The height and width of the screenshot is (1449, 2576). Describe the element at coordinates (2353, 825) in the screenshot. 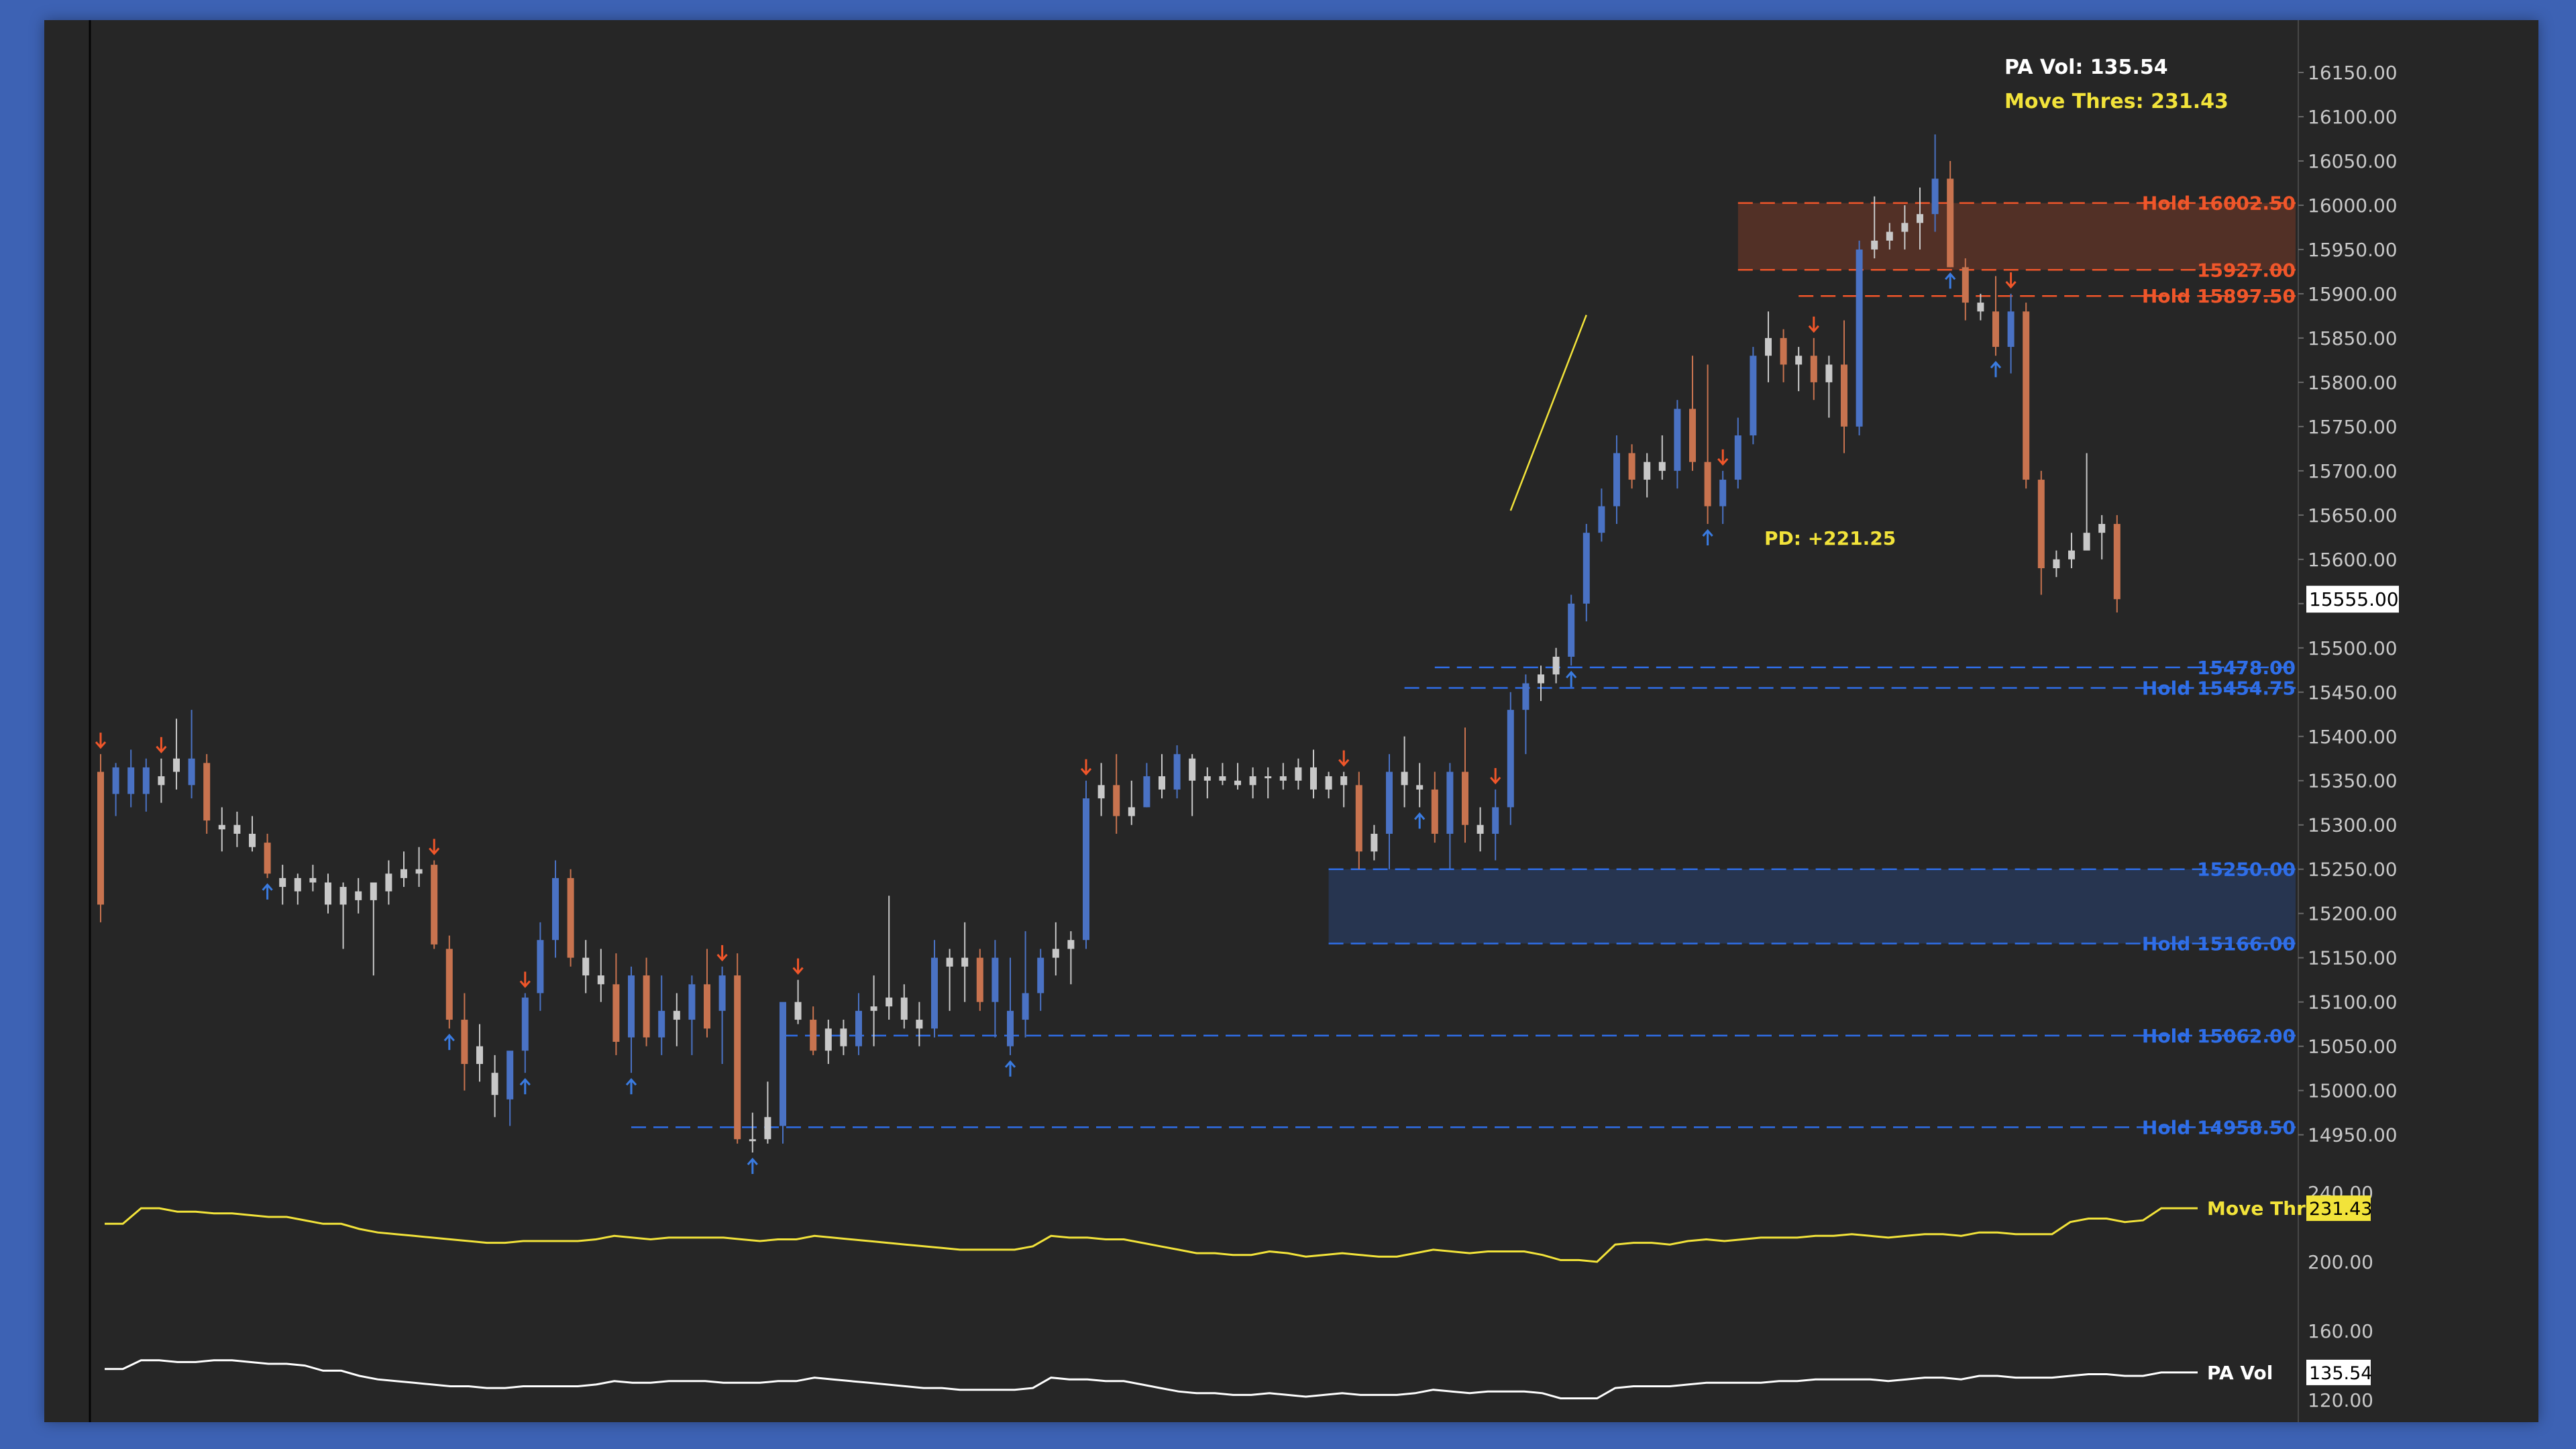

I see `price-tick-label: 15300.00` at that location.